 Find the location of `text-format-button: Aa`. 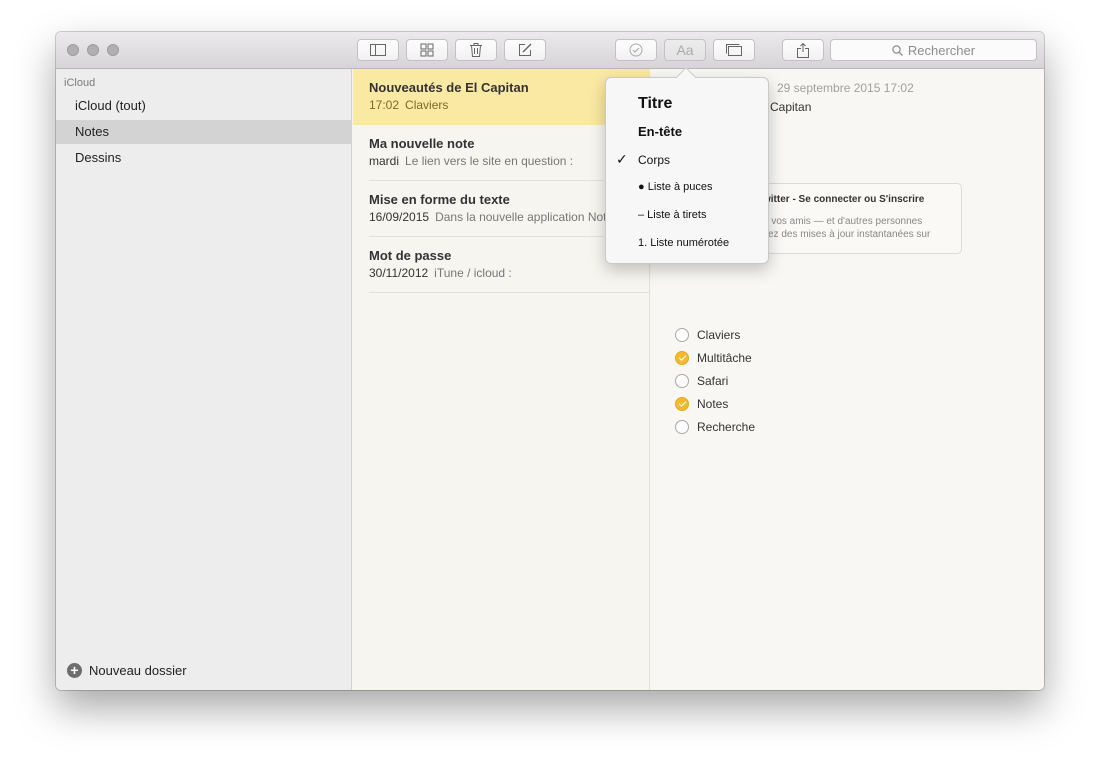

text-format-button: Aa is located at coordinates (685, 50).